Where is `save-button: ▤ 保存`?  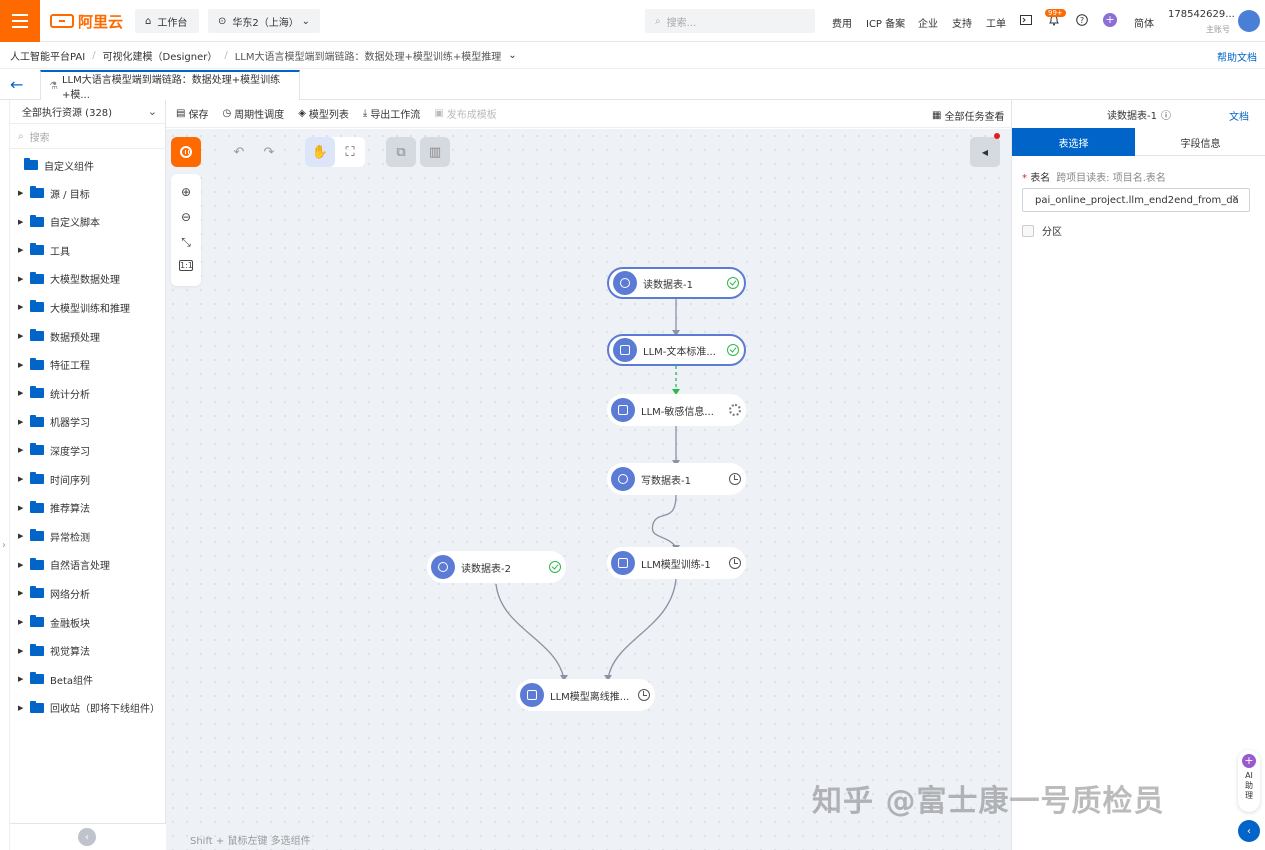
save-button: ▤ 保存 is located at coordinates (192, 113).